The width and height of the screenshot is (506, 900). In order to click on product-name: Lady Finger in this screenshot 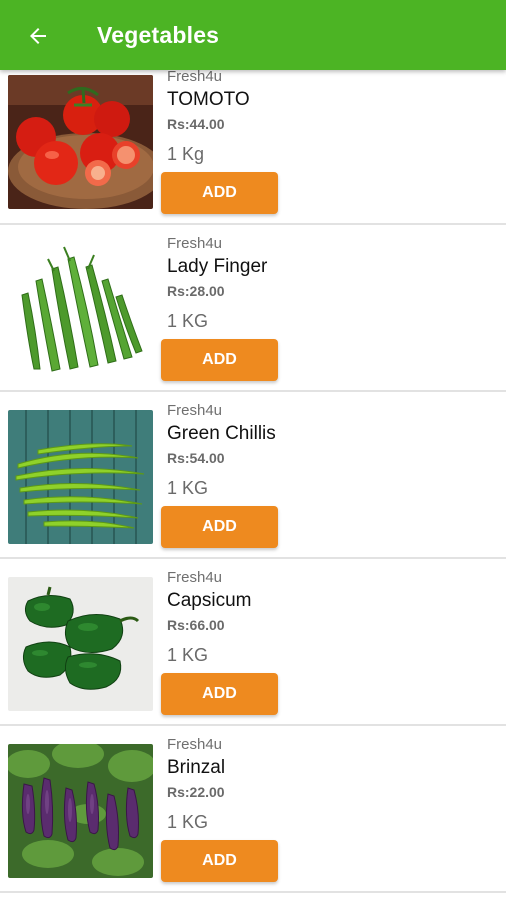, I will do `click(217, 266)`.